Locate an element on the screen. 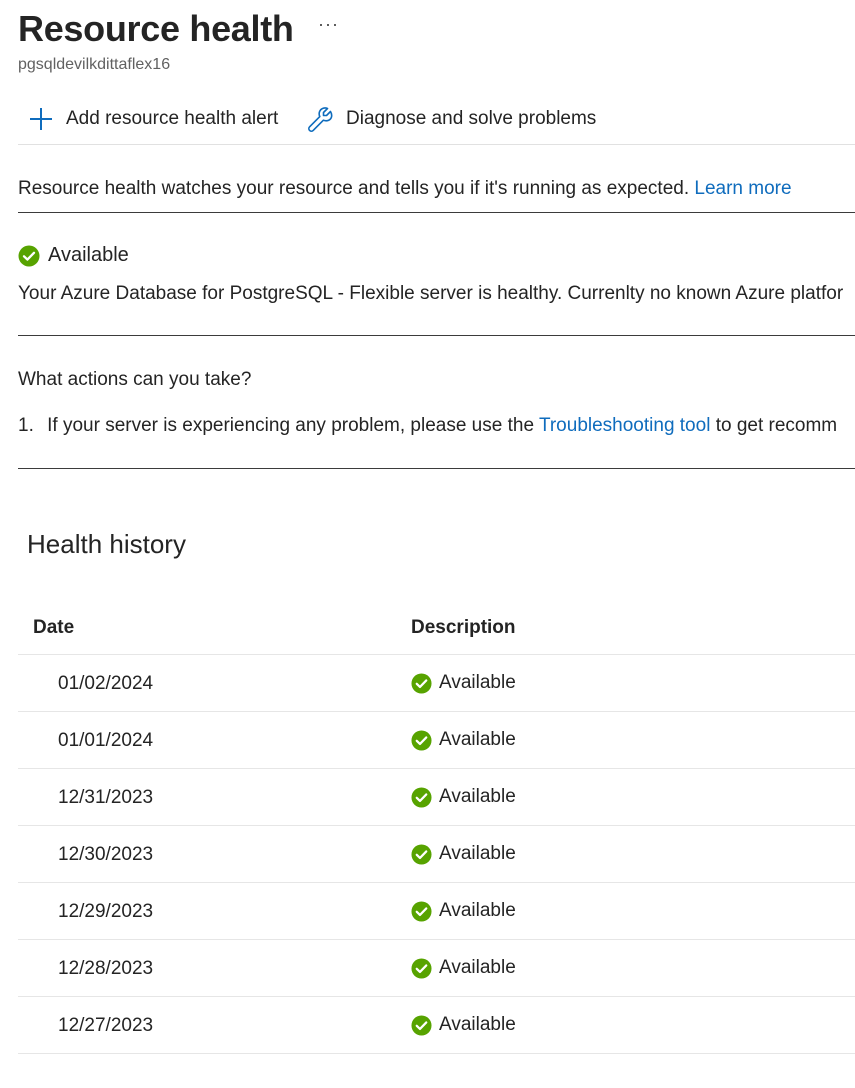 Image resolution: width=855 pixels, height=1088 pixels. table-row: 12/28/2023 Available is located at coordinates (436, 968).